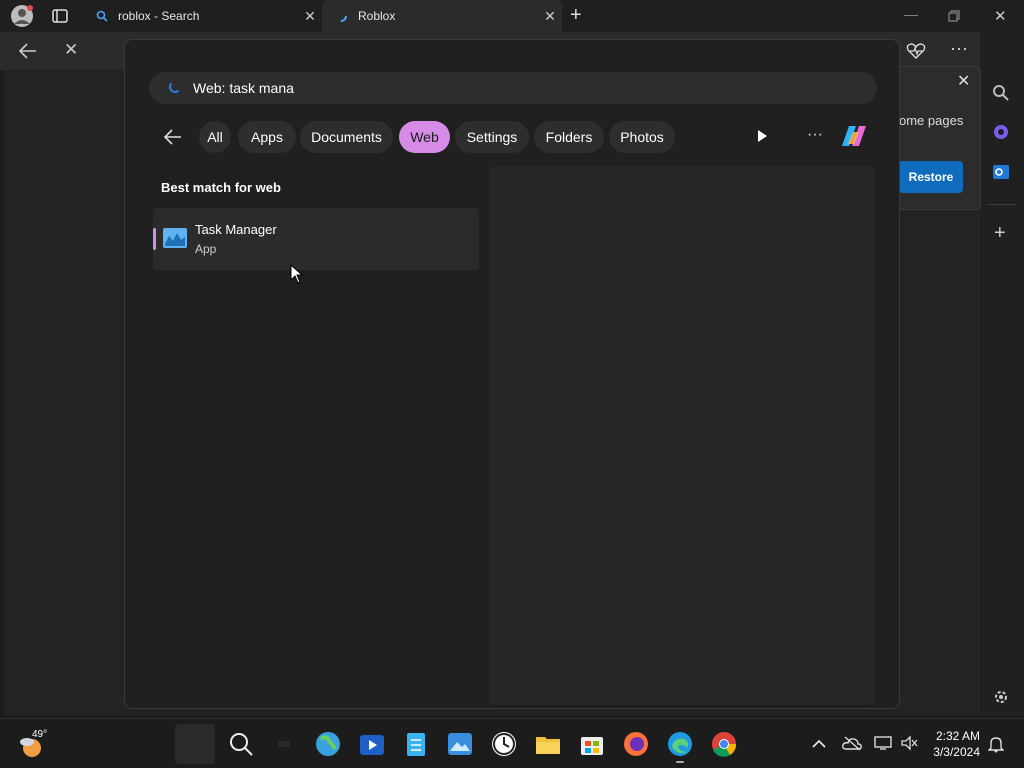  What do you see at coordinates (236, 229) in the screenshot?
I see `result-name: Task Manager` at bounding box center [236, 229].